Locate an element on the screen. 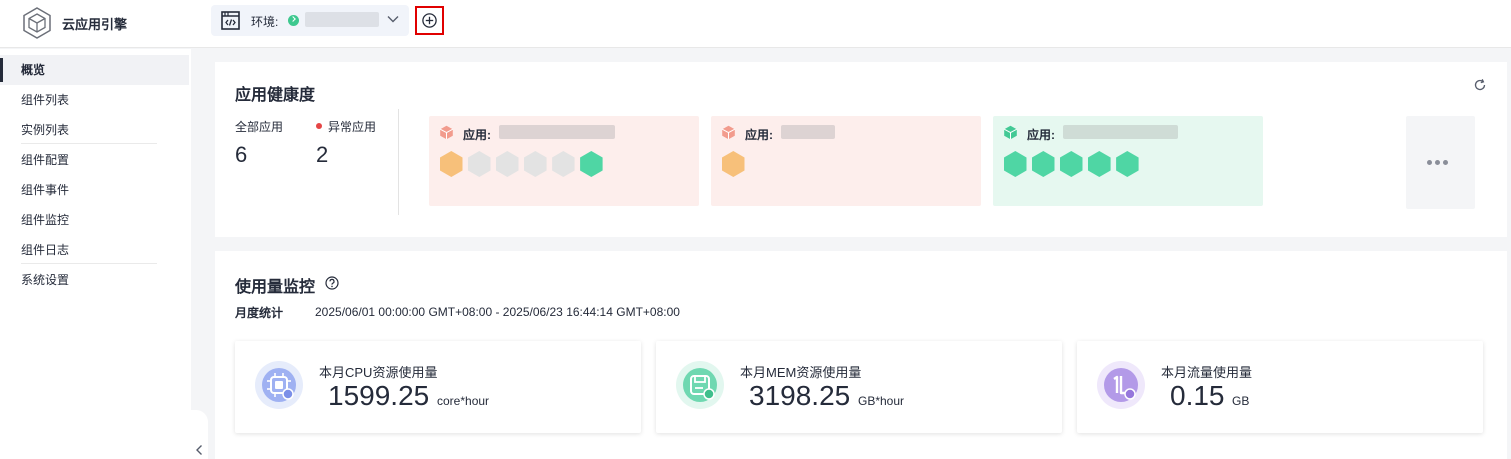 This screenshot has width=1511, height=459. memory-icon is located at coordinates (700, 385).